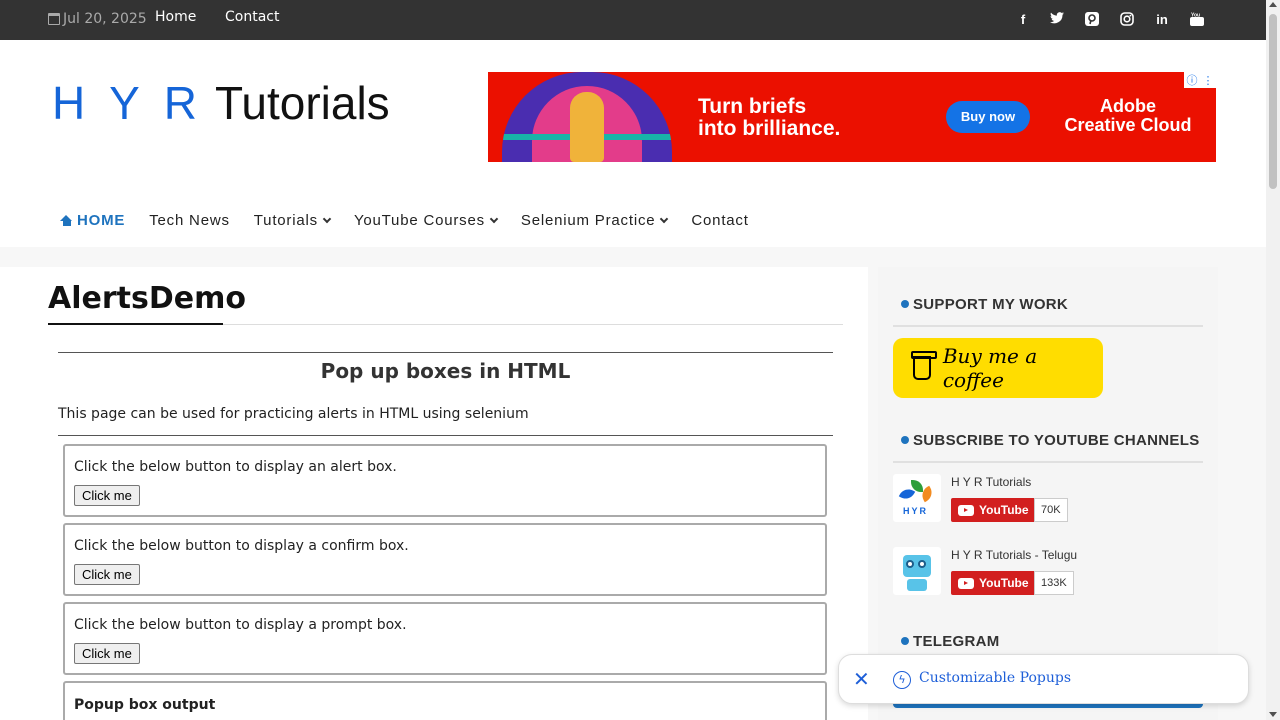  Describe the element at coordinates (1014, 555) in the screenshot. I see `channel-name: H Y R Tutorials - Telugu` at that location.